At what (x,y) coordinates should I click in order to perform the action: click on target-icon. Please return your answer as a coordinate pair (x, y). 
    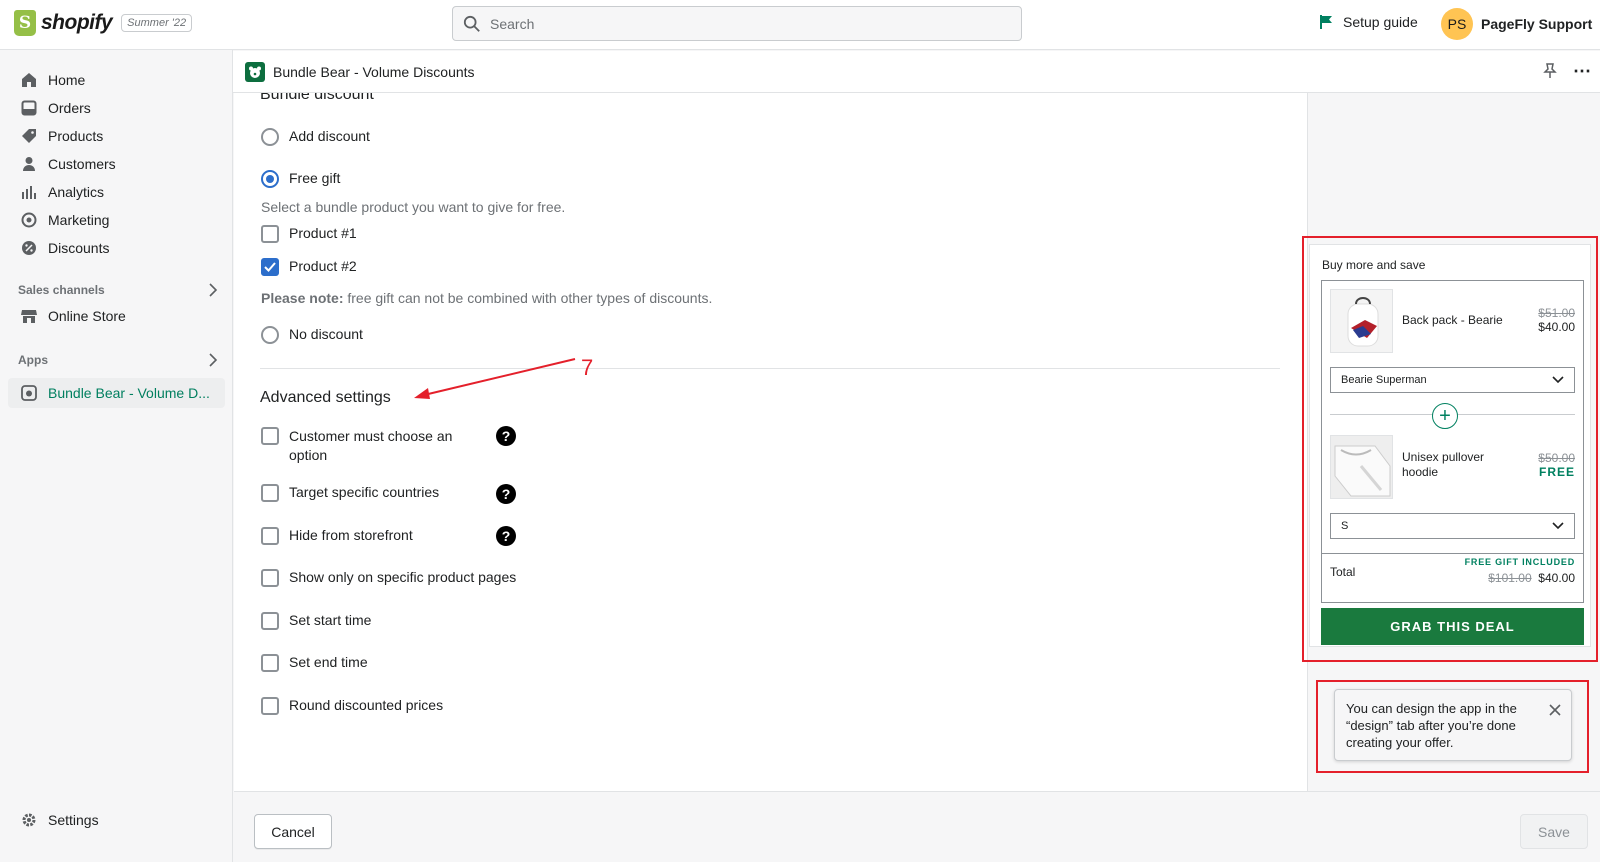
    Looking at the image, I should click on (29, 220).